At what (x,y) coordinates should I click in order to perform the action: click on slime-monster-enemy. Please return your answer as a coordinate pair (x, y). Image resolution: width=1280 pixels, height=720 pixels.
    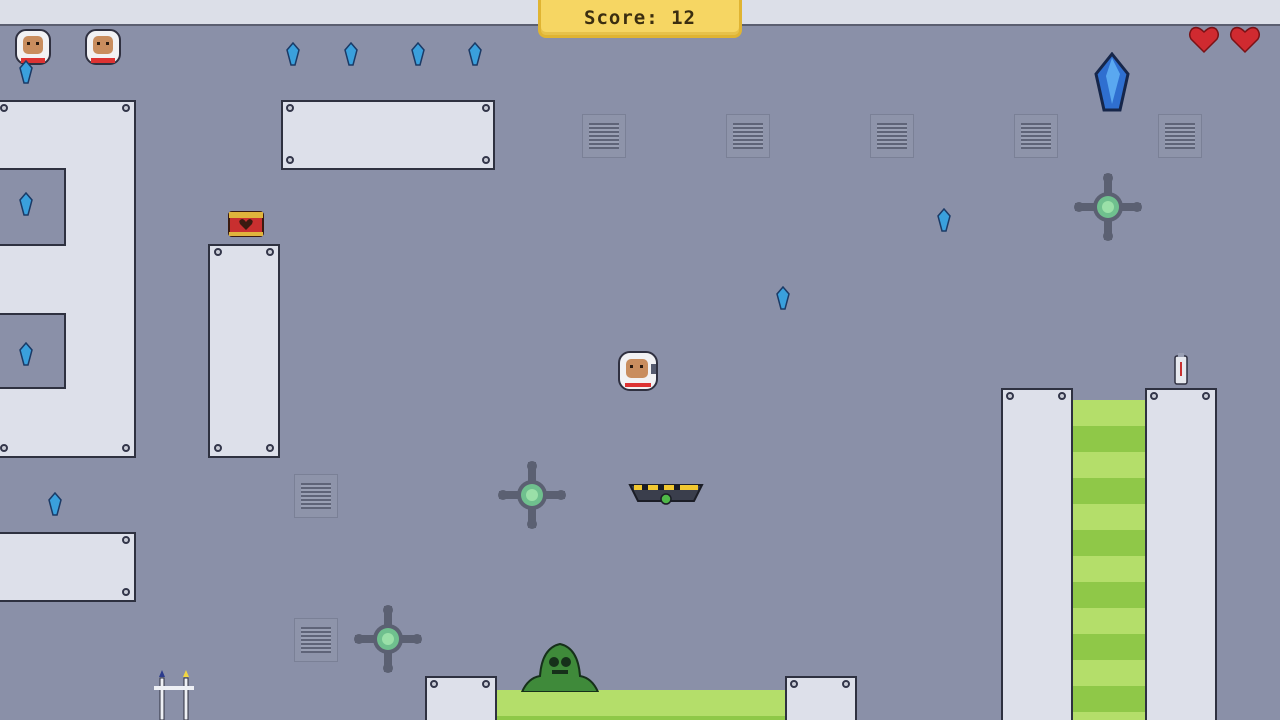
    Looking at the image, I should click on (560, 667).